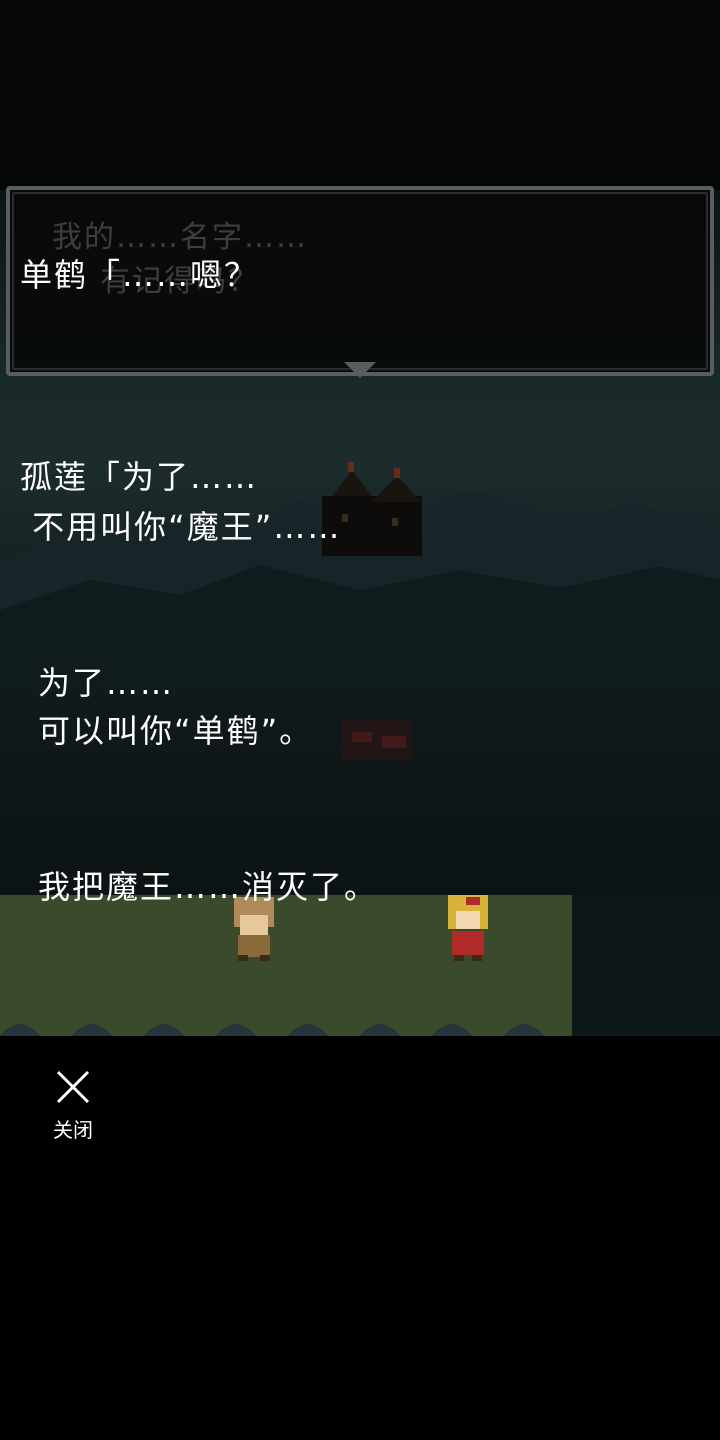 This screenshot has width=720, height=1440. Describe the element at coordinates (468, 928) in the screenshot. I see `heroine-sprite` at that location.